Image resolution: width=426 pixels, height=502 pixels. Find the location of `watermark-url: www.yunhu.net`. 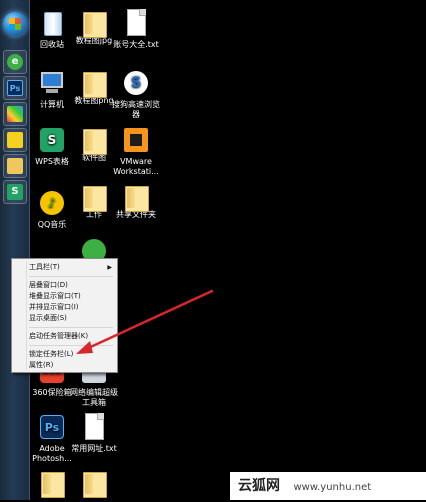

watermark-url: www.yunhu.net is located at coordinates (332, 487).